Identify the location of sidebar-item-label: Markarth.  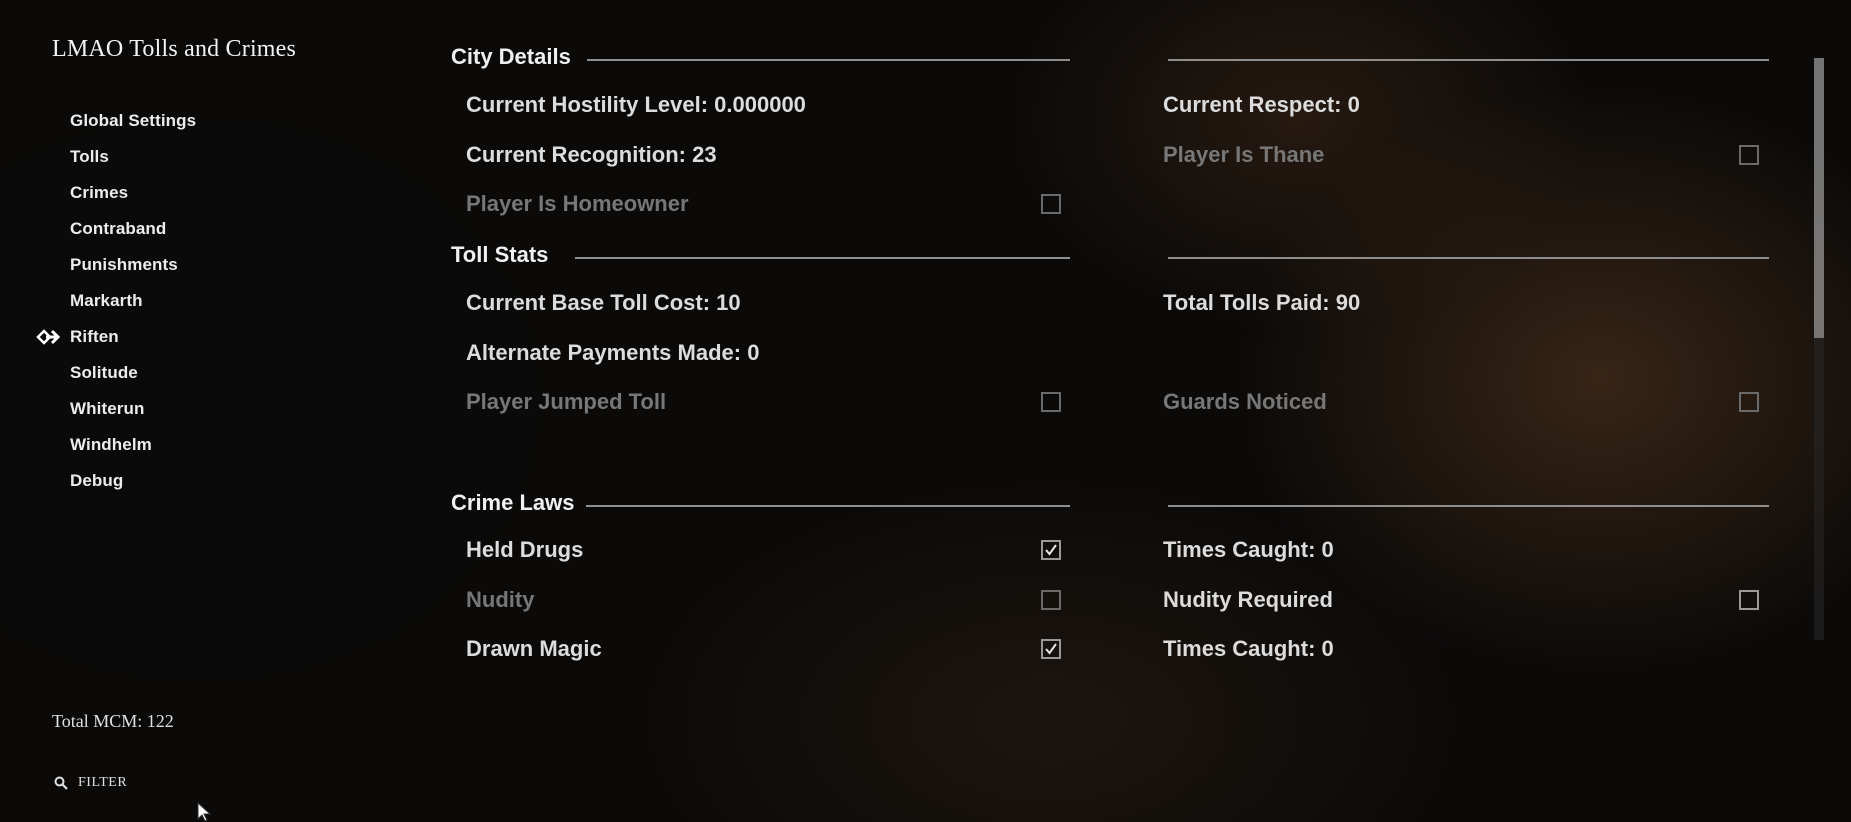
(106, 300).